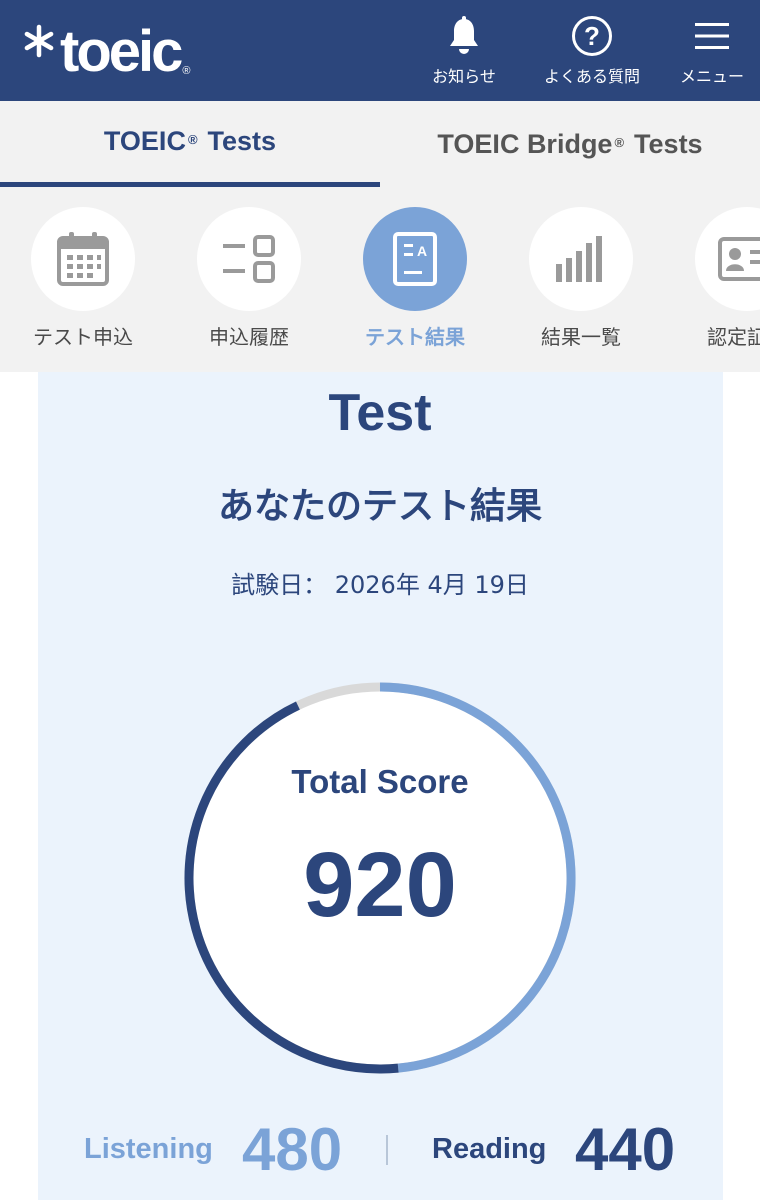 The height and width of the screenshot is (1200, 760). What do you see at coordinates (739, 259) in the screenshot?
I see `id-card-icon` at bounding box center [739, 259].